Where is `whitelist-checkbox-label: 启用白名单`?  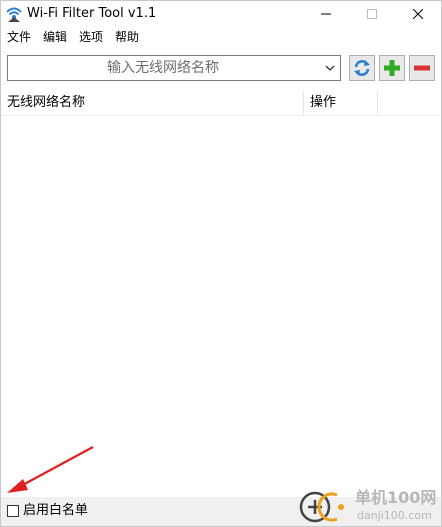 whitelist-checkbox-label: 启用白名单 is located at coordinates (55, 511).